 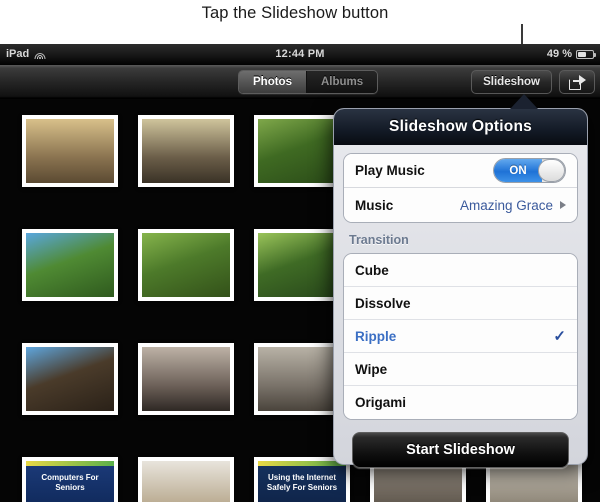 I want to click on callout-label: Tap the Slideshow button, so click(x=295, y=13).